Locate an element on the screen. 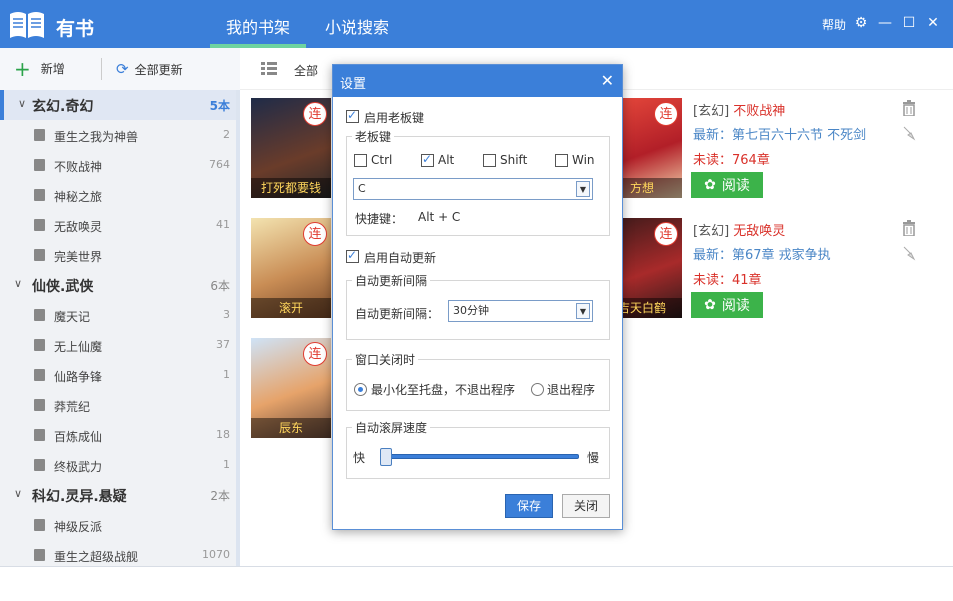 This screenshot has height=601, width=953. sidebar-item: 终极武力 1 is located at coordinates (118, 465).